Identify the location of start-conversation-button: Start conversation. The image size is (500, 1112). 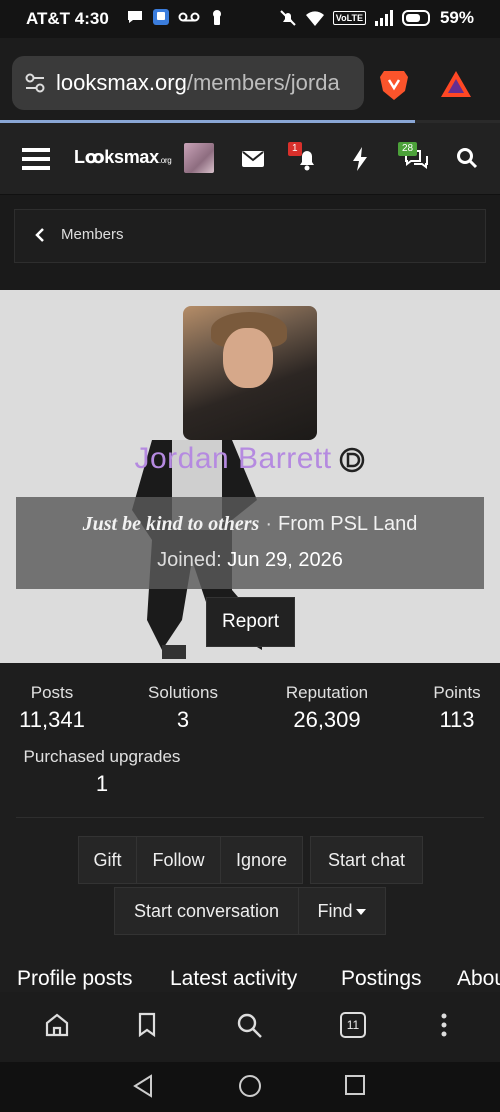
(206, 911).